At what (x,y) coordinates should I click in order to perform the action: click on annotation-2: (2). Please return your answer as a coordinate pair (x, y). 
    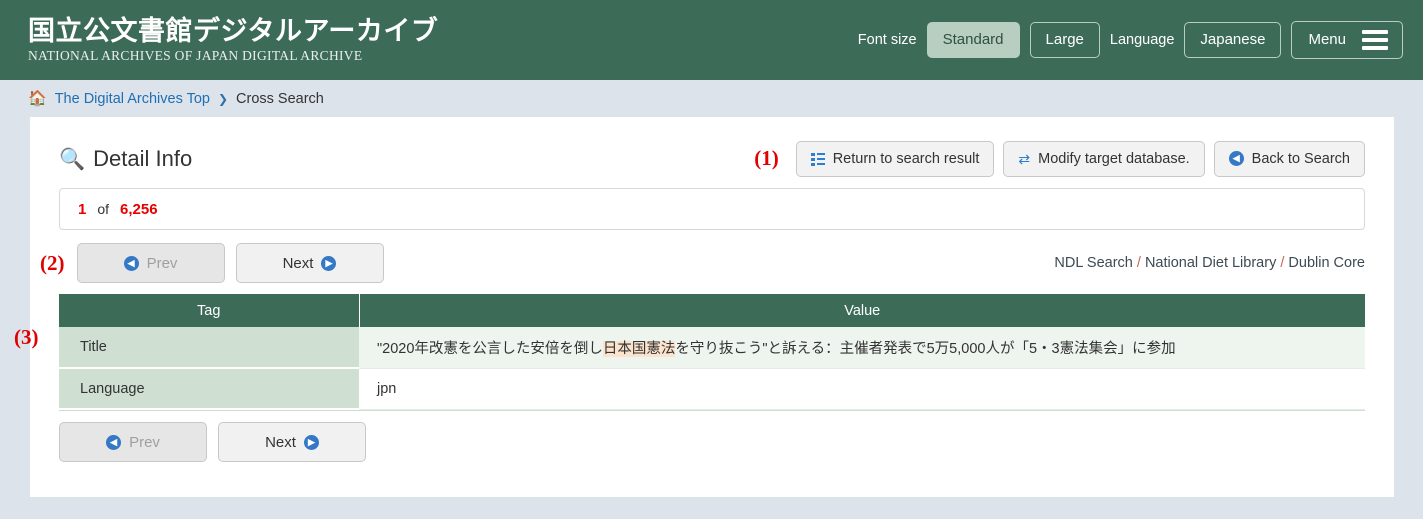
    Looking at the image, I should click on (52, 262).